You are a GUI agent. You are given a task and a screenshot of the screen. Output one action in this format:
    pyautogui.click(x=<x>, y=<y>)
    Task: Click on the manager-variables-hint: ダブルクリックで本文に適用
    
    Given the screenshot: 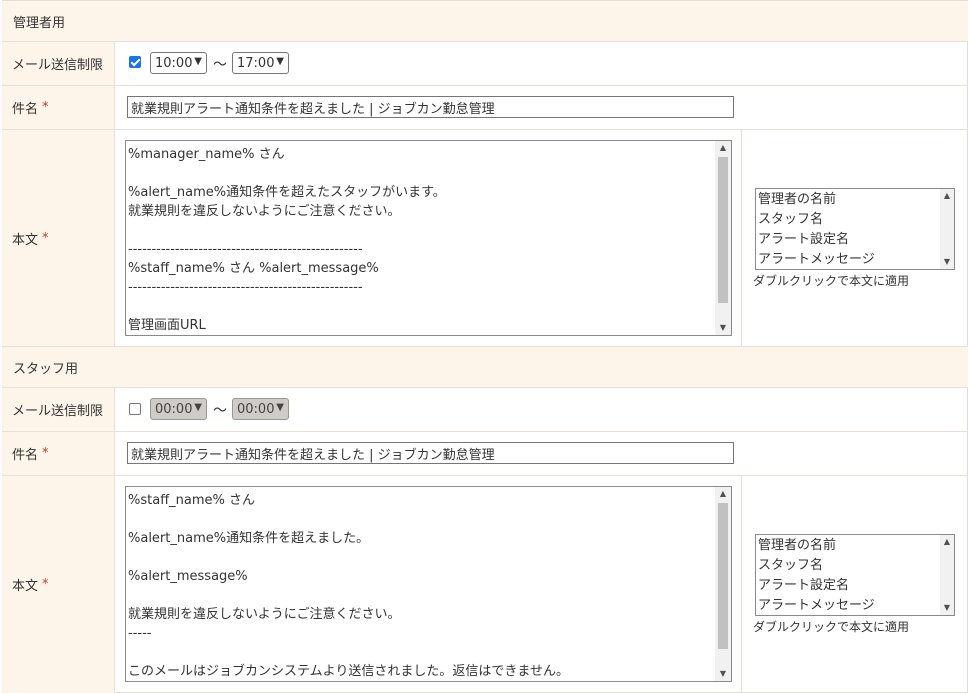 What is the action you would take?
    pyautogui.click(x=831, y=281)
    